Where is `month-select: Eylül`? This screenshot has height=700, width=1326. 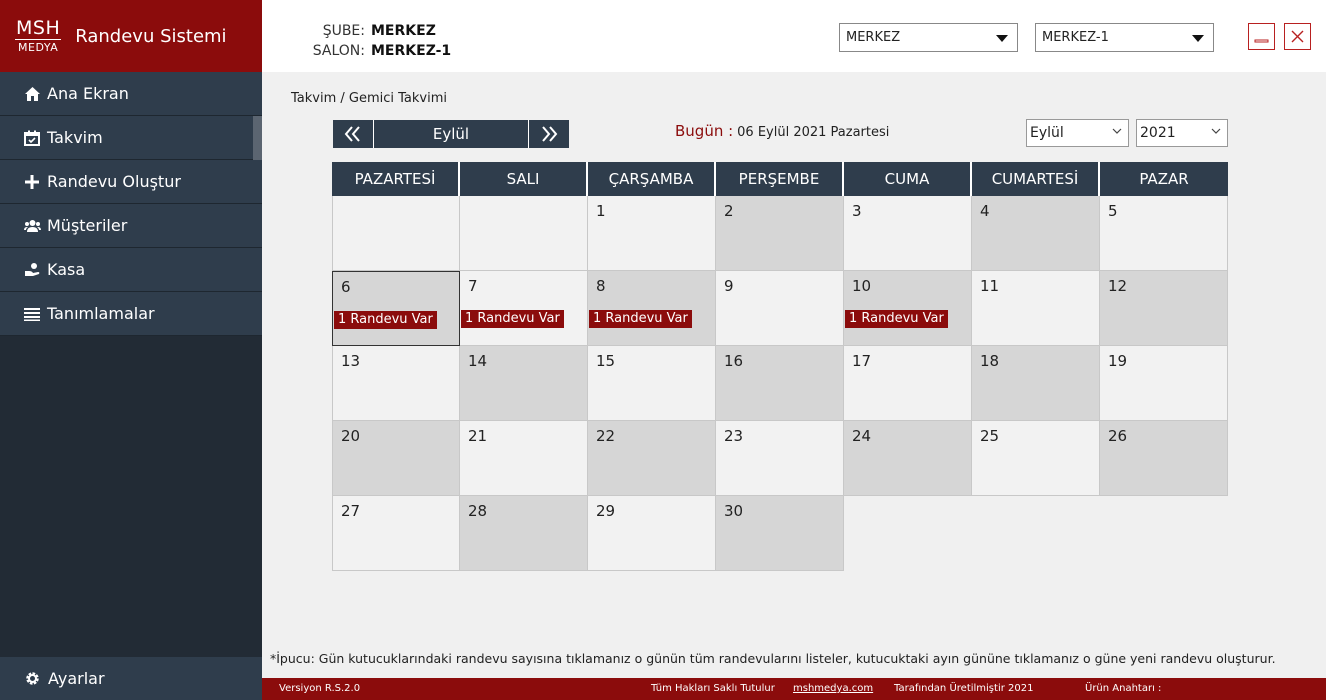
month-select: Eylül is located at coordinates (1077, 133).